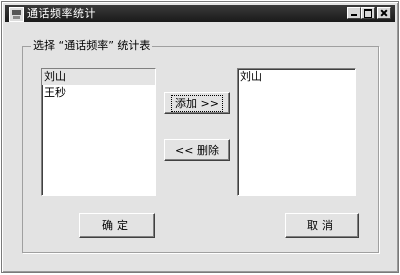 This screenshot has height=275, width=400. What do you see at coordinates (322, 225) in the screenshot?
I see `cancel-button: 取消` at bounding box center [322, 225].